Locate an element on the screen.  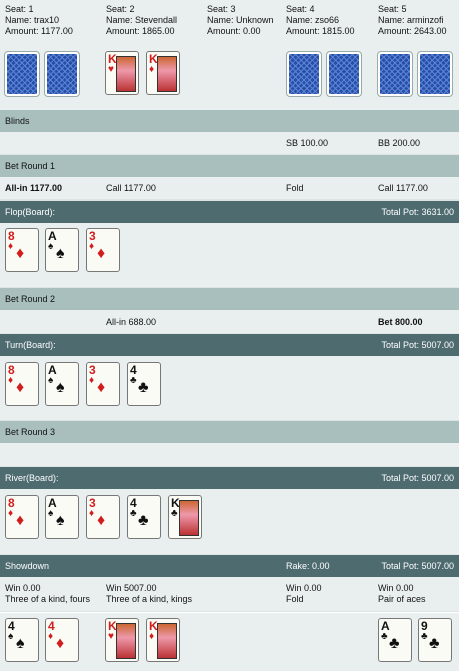
rake-value: Rake: 0.00 is located at coordinates (308, 566).